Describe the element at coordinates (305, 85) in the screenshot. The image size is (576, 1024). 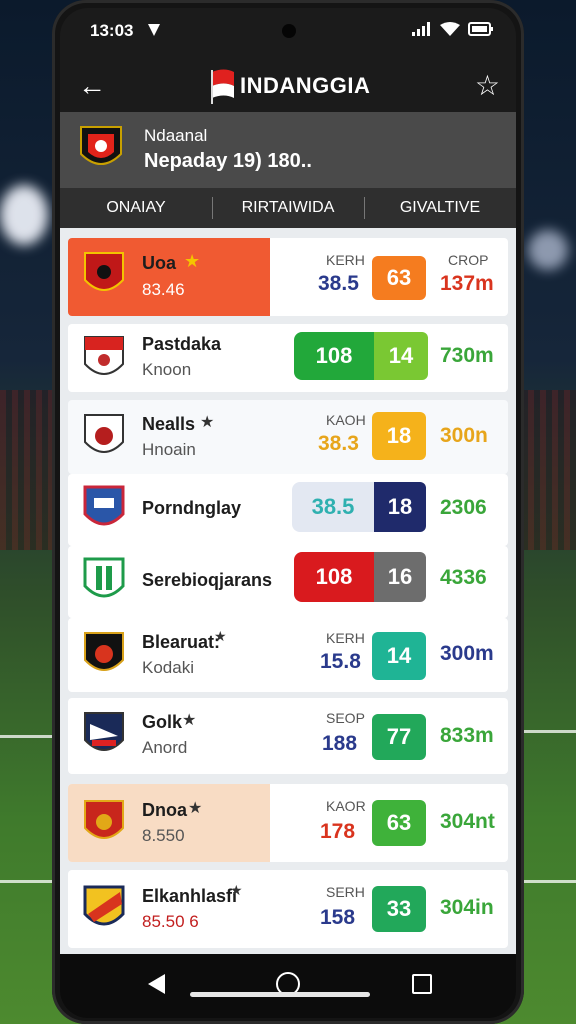
I see `app-title: INDANGGIA` at that location.